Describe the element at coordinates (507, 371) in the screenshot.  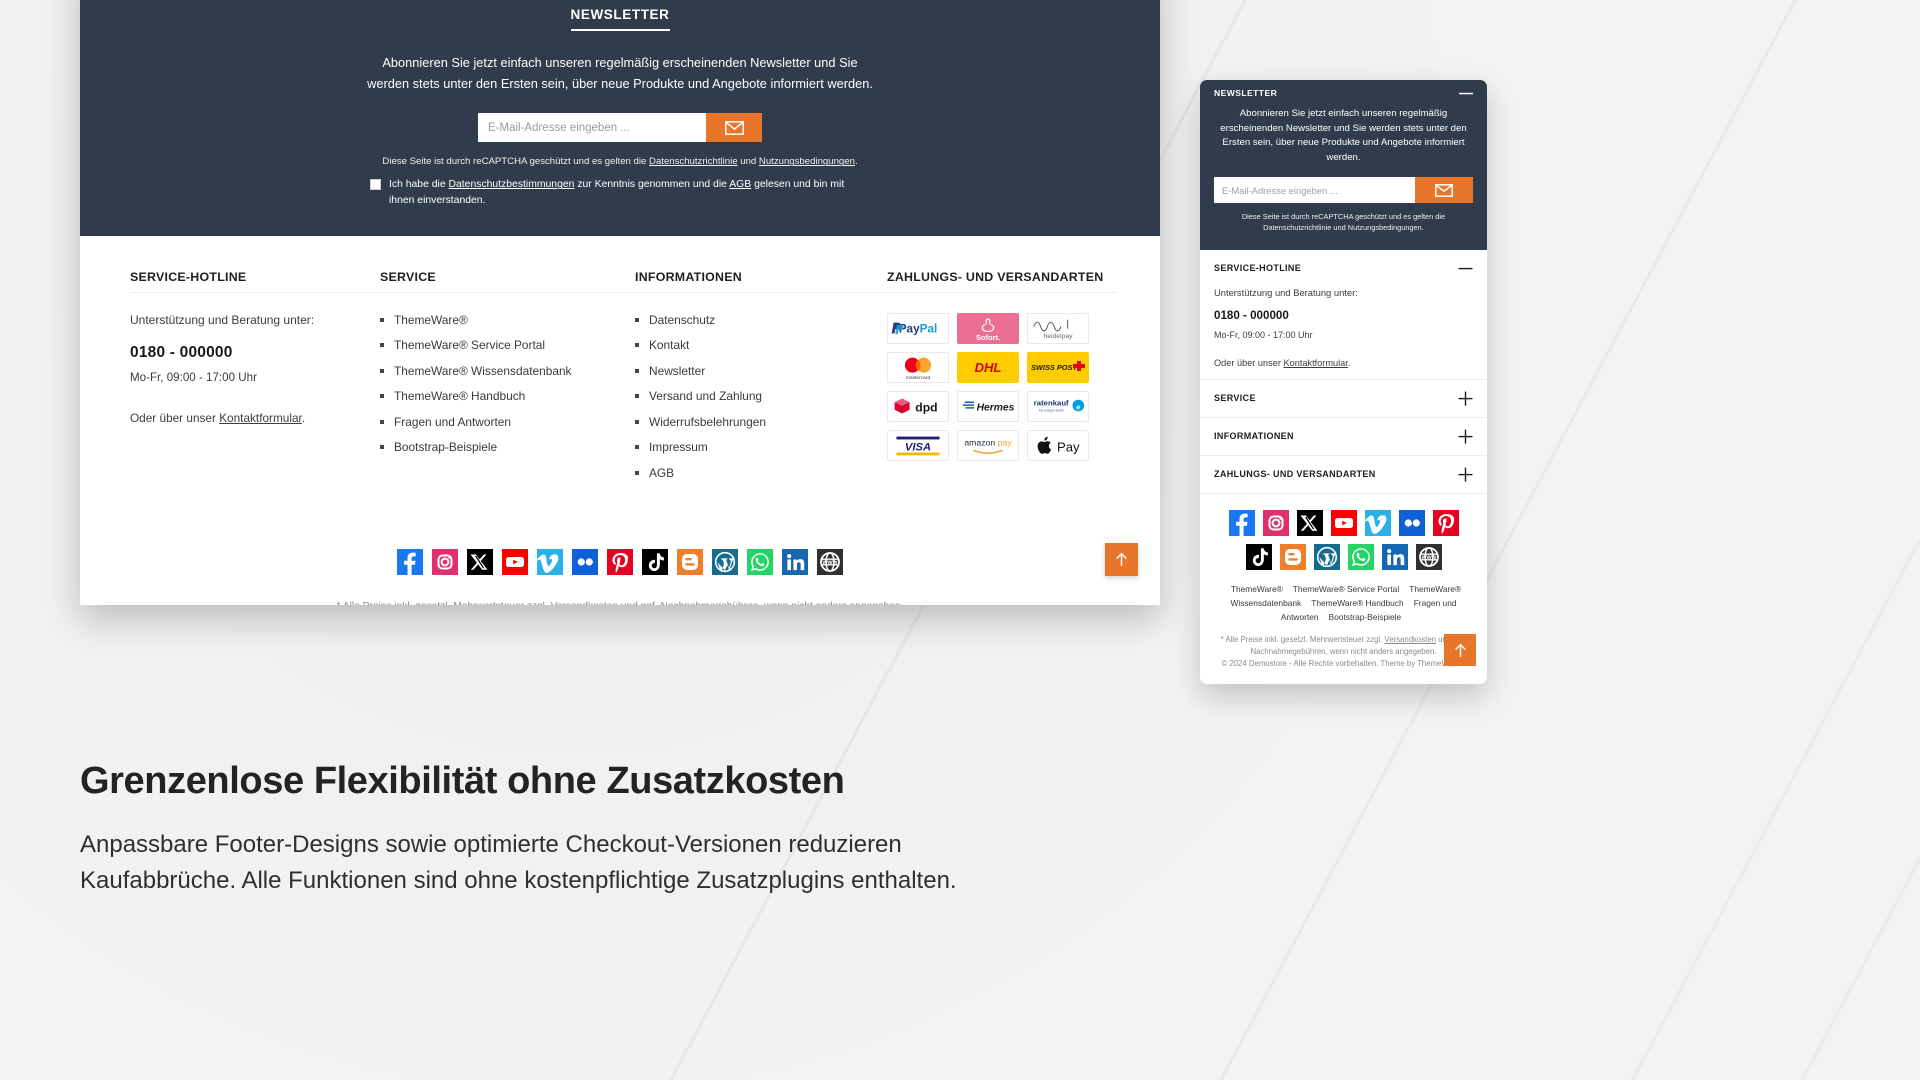
I see `list-item: ThemeWare® Wissensdatenbank` at that location.